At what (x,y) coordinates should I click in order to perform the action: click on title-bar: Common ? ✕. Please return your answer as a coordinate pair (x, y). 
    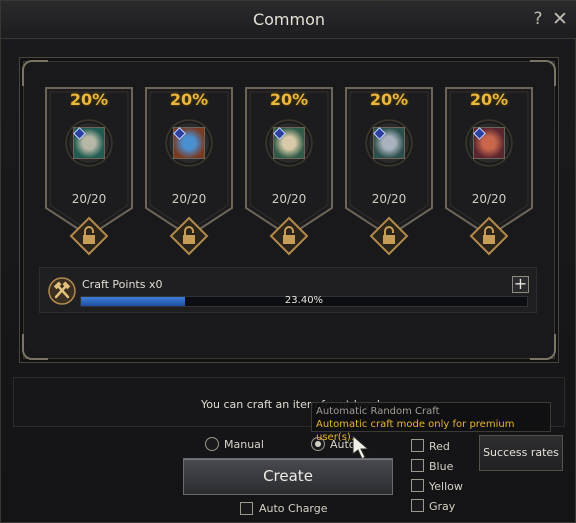
    Looking at the image, I should click on (288, 20).